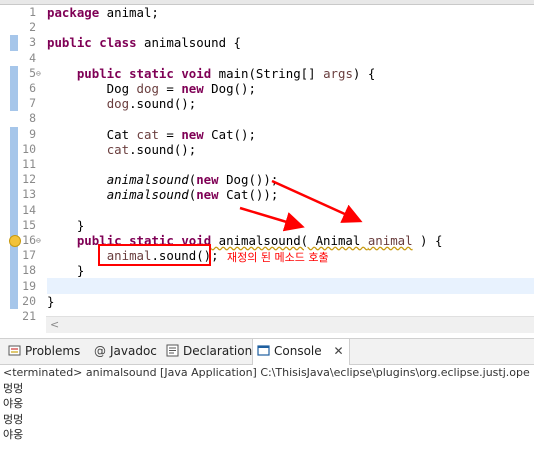 This screenshot has width=534, height=463. I want to click on tab-javadoc-label: Javadoc, so click(133, 351).